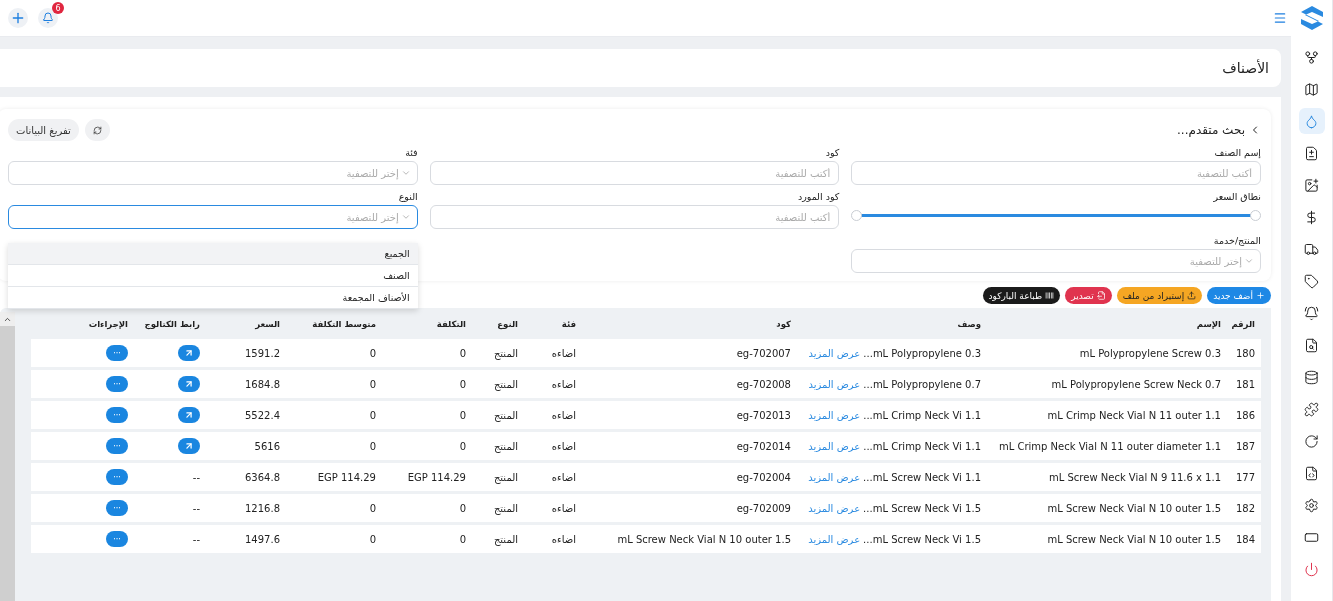 The width and height of the screenshot is (1333, 601). Describe the element at coordinates (1208, 324) in the screenshot. I see `column-header: الإسم` at that location.